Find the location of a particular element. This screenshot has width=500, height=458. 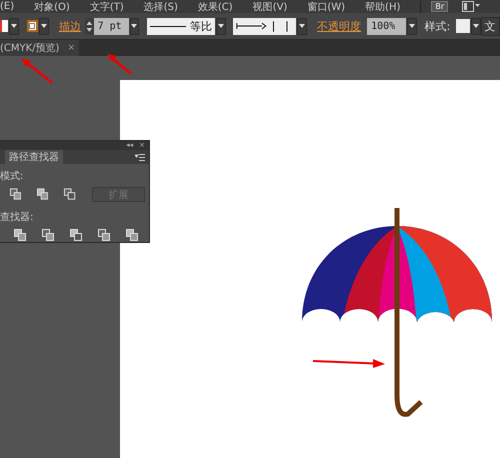

layout-icon is located at coordinates (471, 6).